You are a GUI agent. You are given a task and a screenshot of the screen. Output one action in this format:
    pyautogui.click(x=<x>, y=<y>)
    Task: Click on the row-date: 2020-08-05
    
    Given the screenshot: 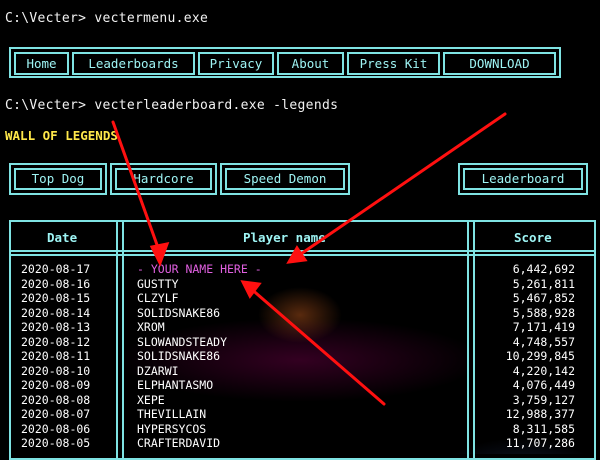 What is the action you would take?
    pyautogui.click(x=56, y=443)
    